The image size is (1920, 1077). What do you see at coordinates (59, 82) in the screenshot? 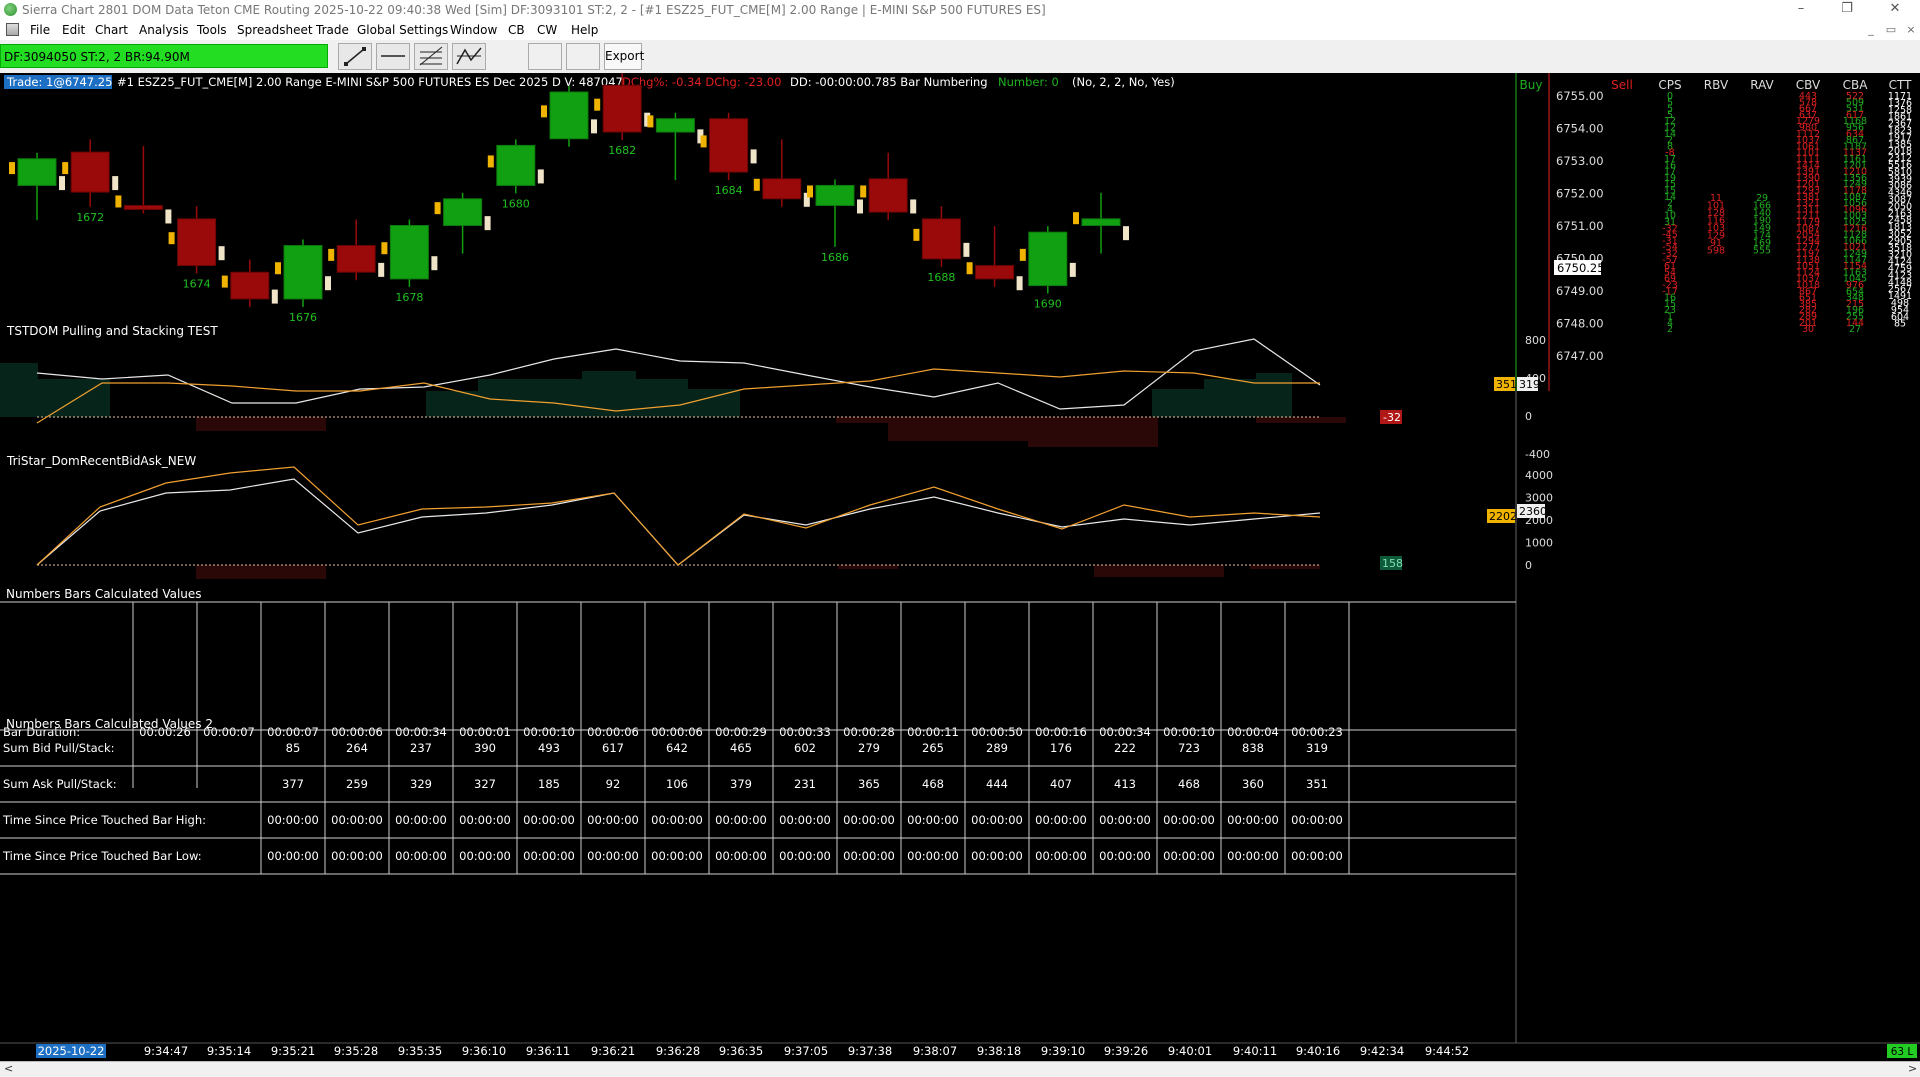
I see `trade-label: Trade: 1@6747.25` at bounding box center [59, 82].